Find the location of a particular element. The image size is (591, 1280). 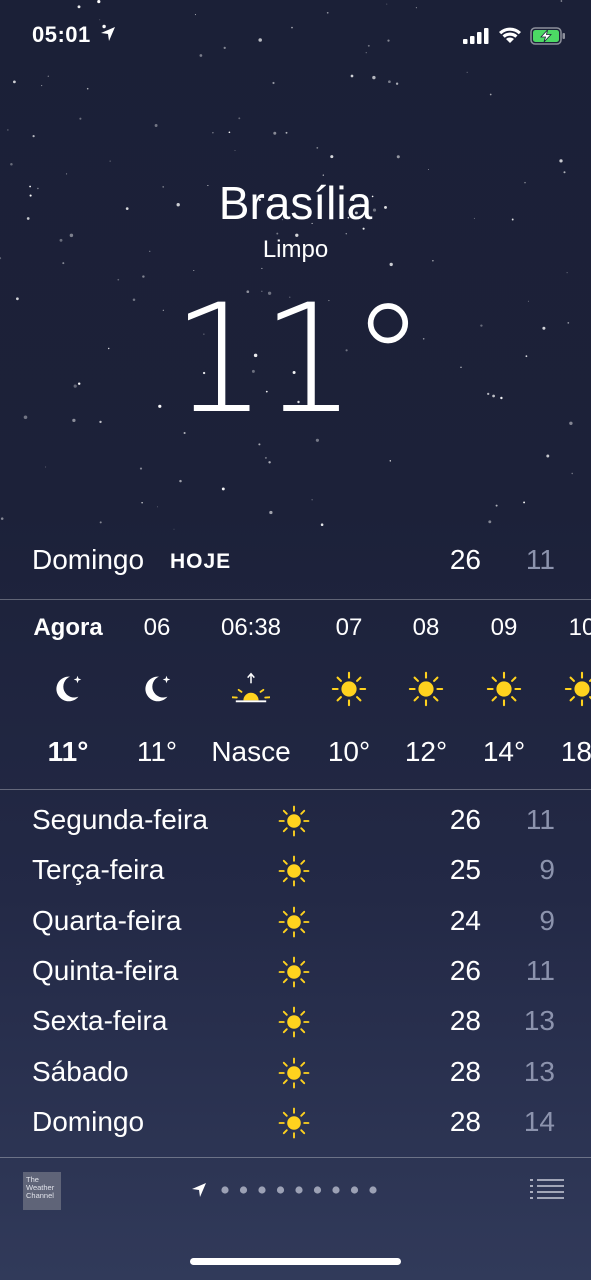

status-time: 05:01 is located at coordinates (61, 34).